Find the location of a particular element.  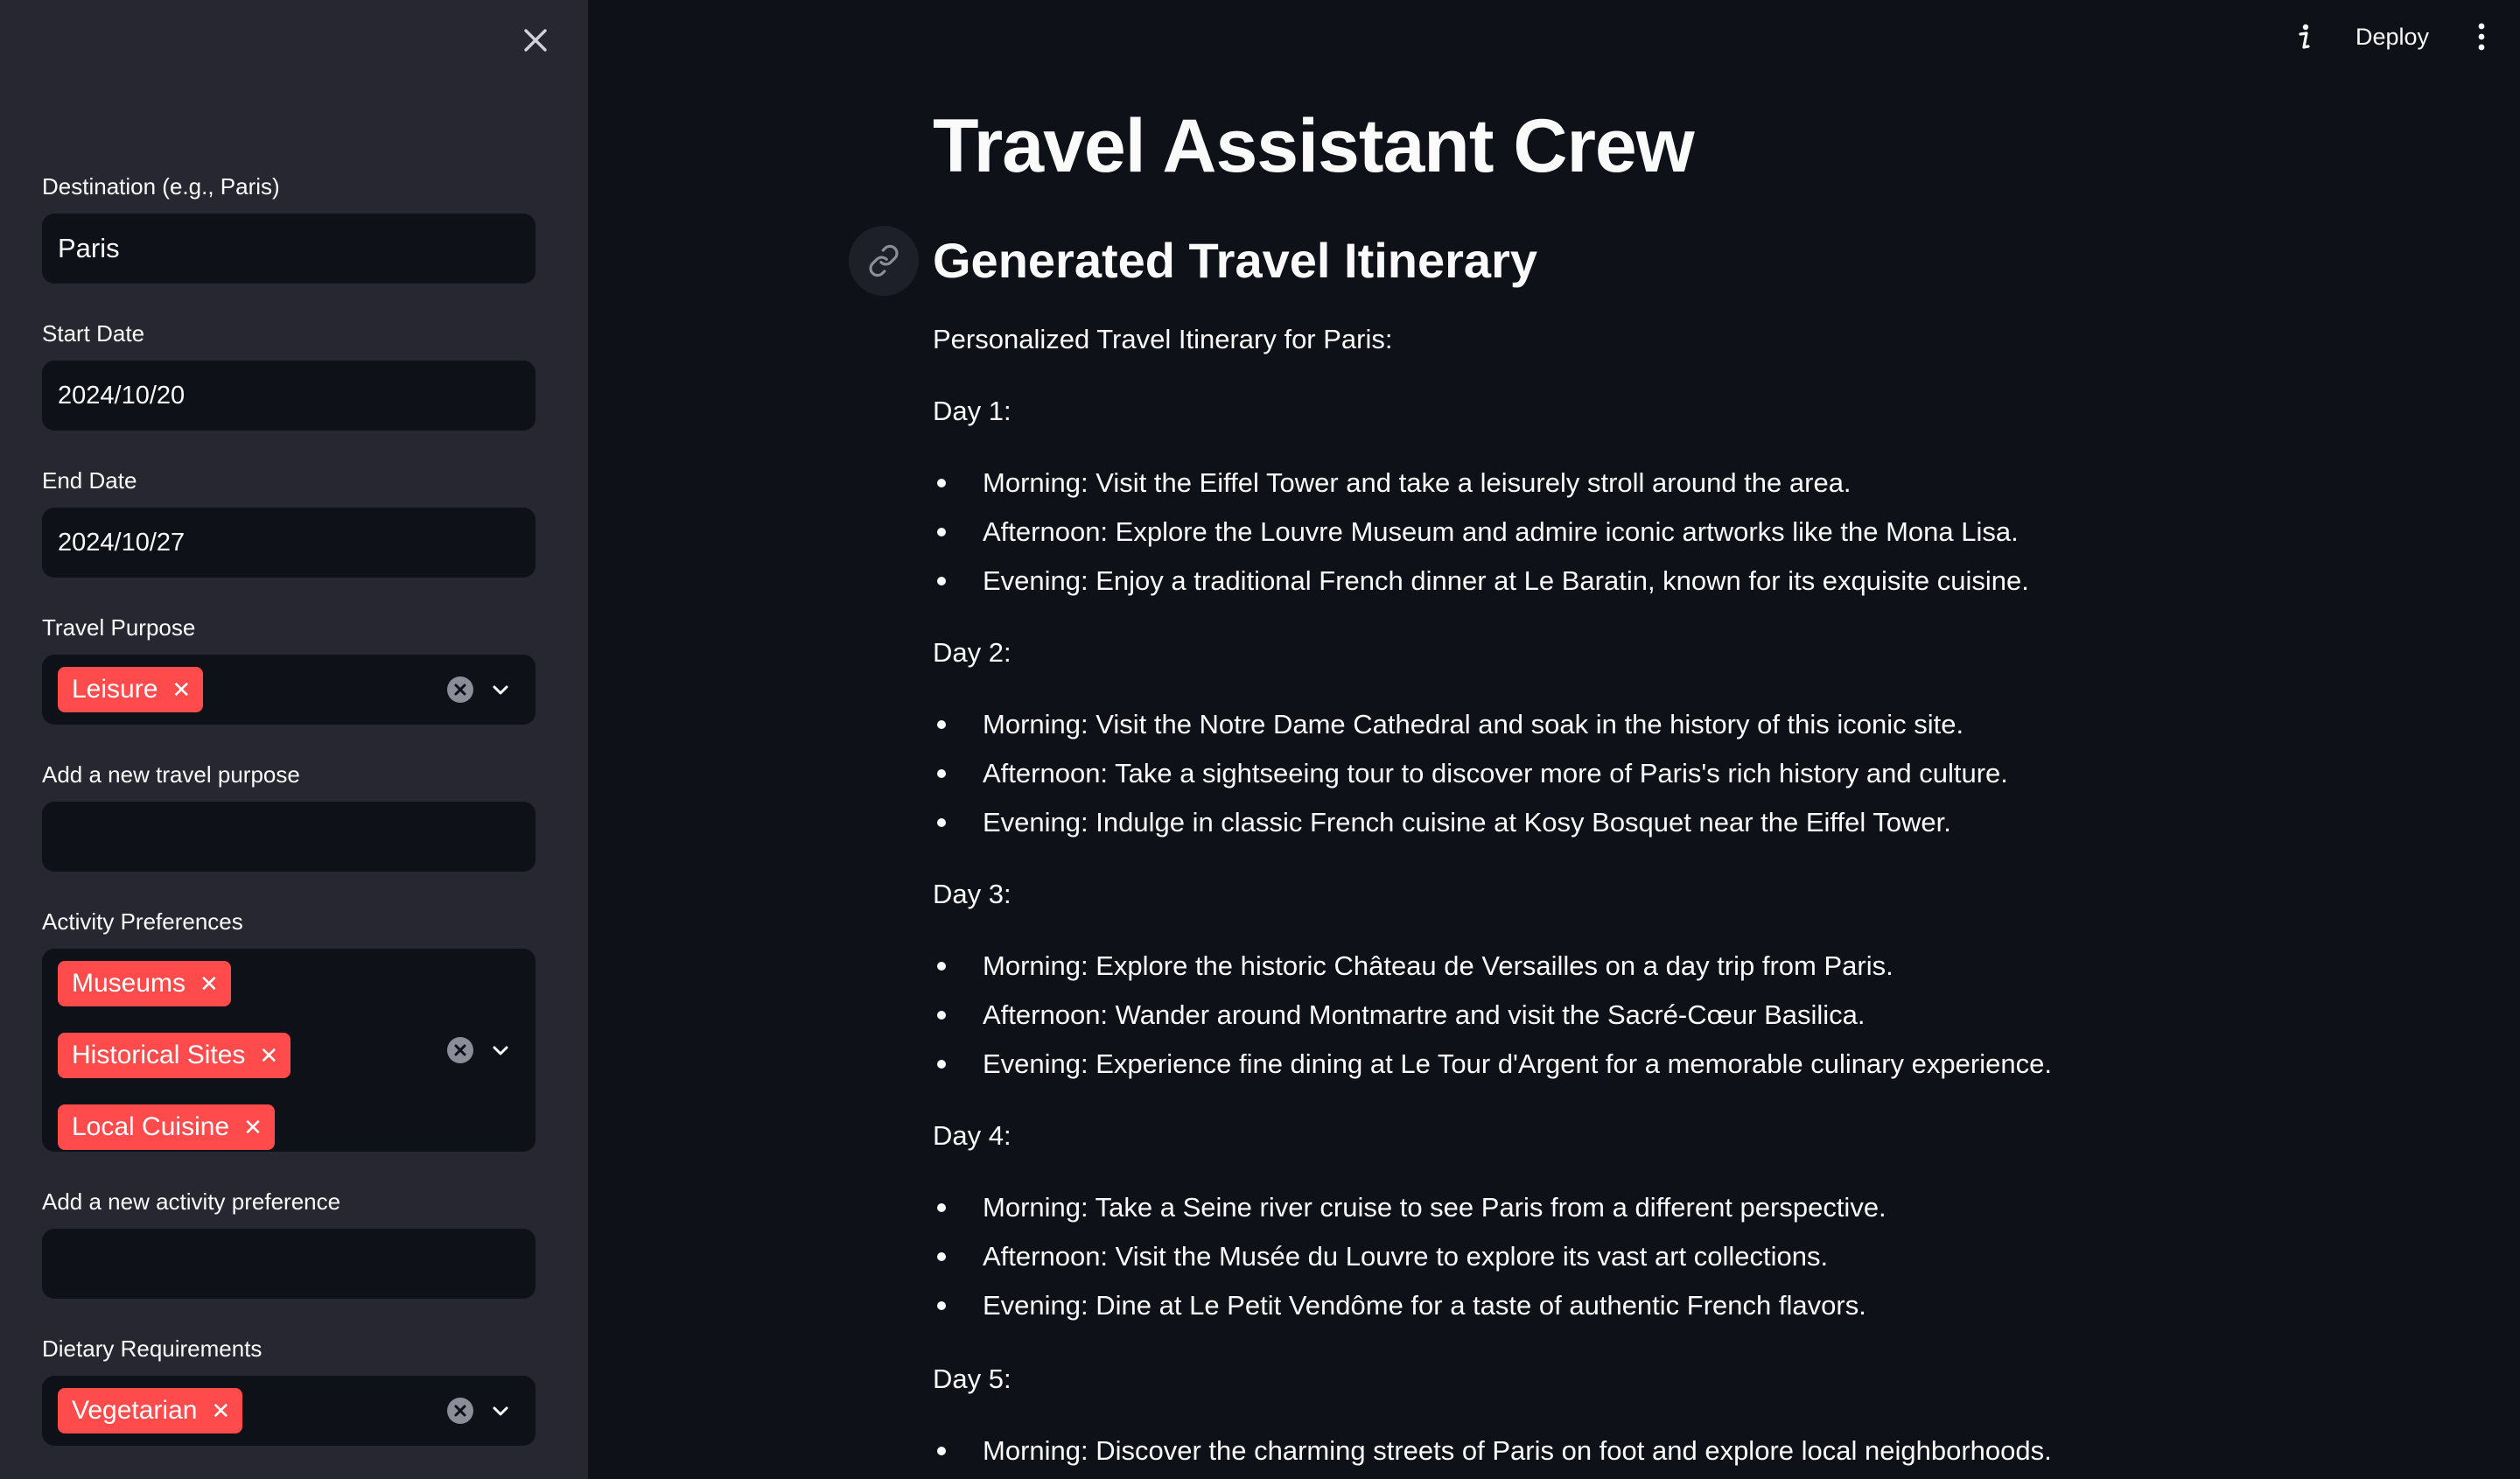

more-vertical-icon is located at coordinates (2481, 37).